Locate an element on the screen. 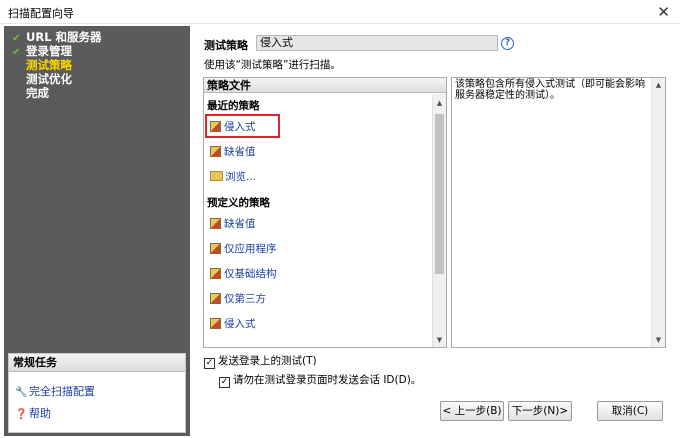  help-icon: ? is located at coordinates (507, 43).